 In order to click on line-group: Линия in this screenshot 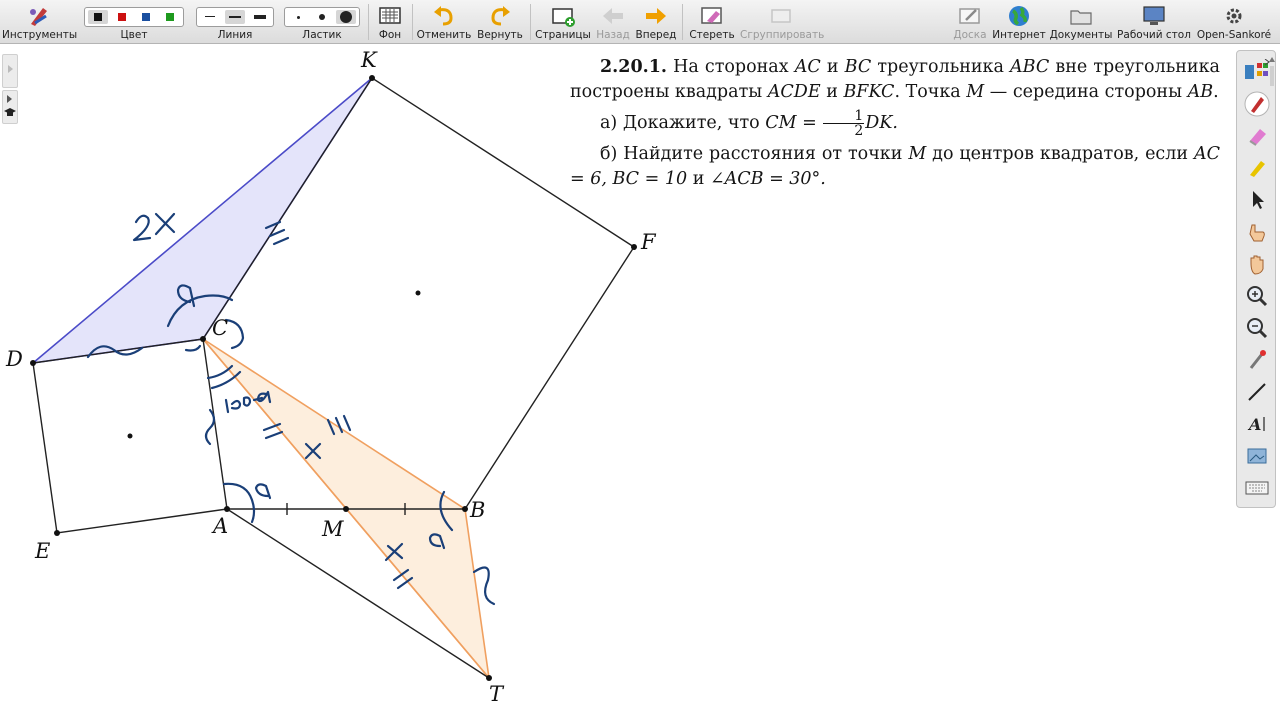, I will do `click(235, 22)`.